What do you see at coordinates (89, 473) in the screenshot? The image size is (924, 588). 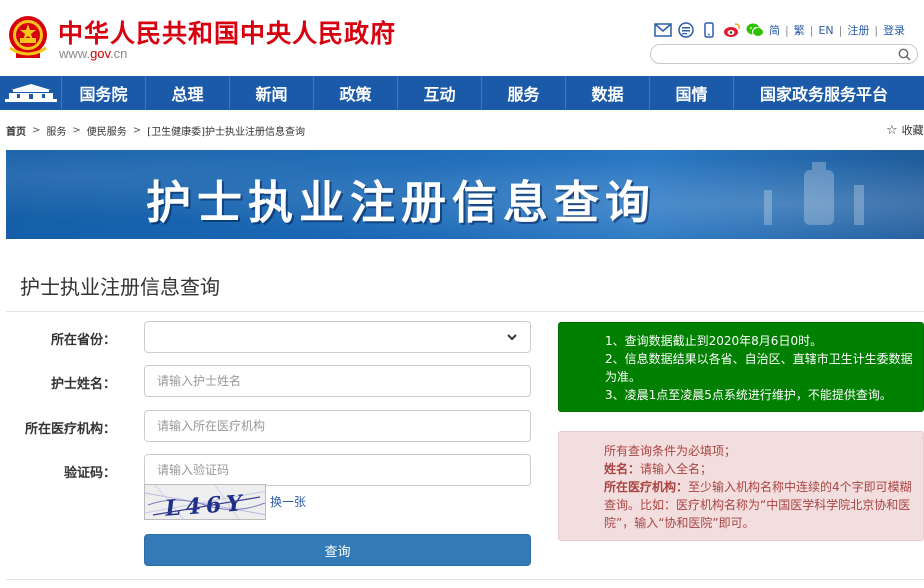 I see `captcha-label: 验证码：` at bounding box center [89, 473].